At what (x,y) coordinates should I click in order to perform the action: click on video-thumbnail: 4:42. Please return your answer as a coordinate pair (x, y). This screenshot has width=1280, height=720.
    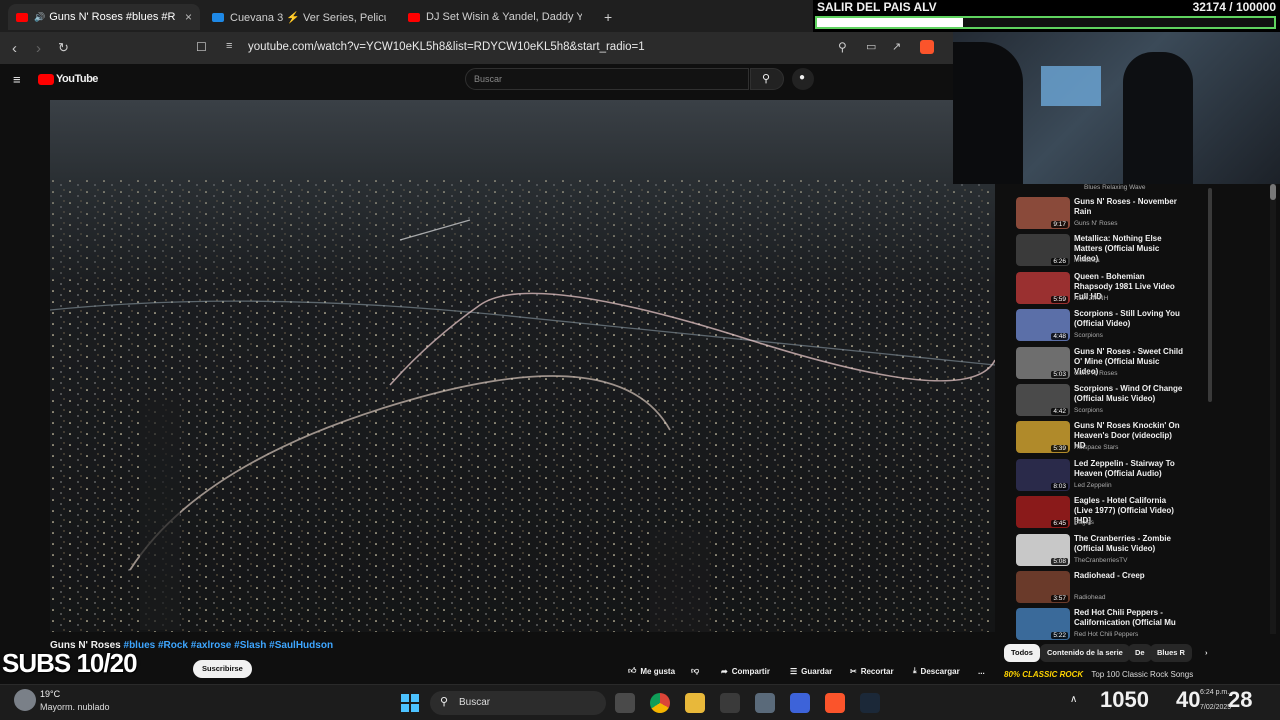
    Looking at the image, I should click on (1043, 400).